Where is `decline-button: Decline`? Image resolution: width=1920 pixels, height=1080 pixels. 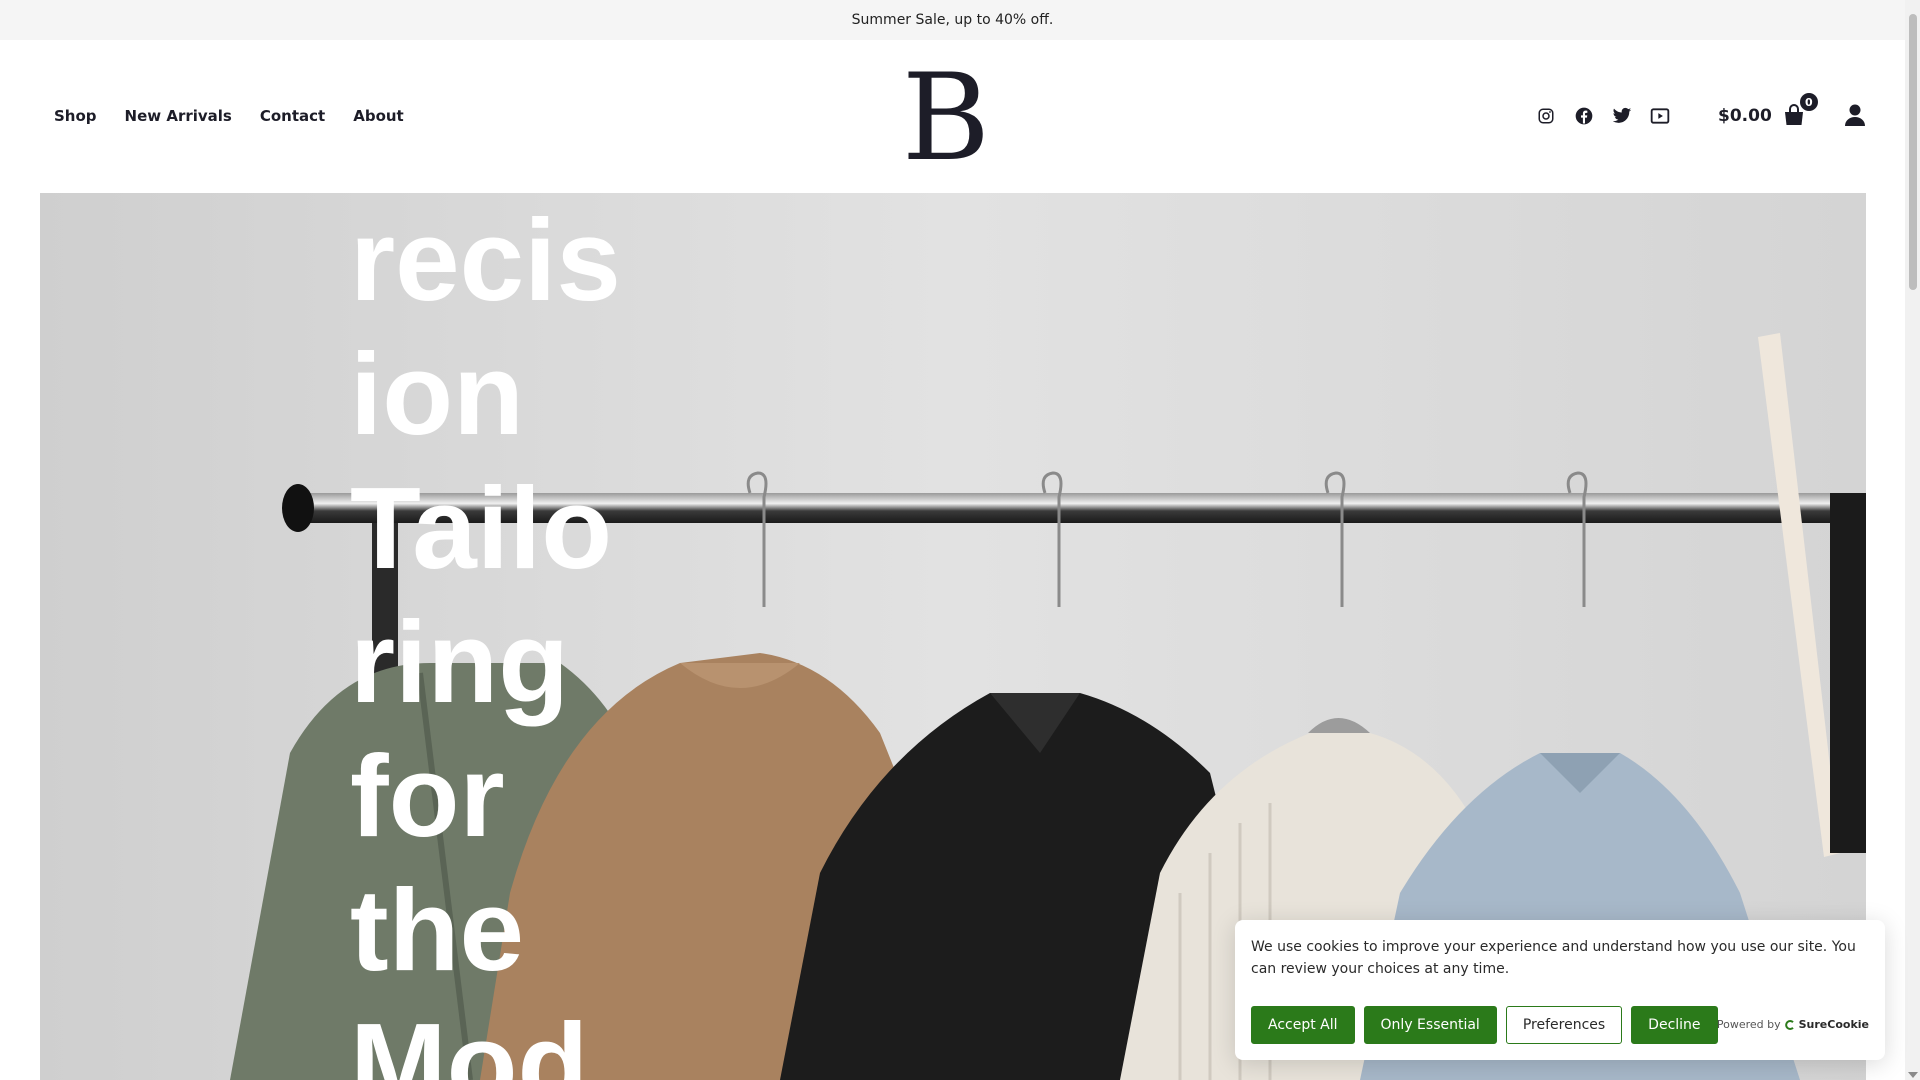
decline-button: Decline is located at coordinates (1674, 1025).